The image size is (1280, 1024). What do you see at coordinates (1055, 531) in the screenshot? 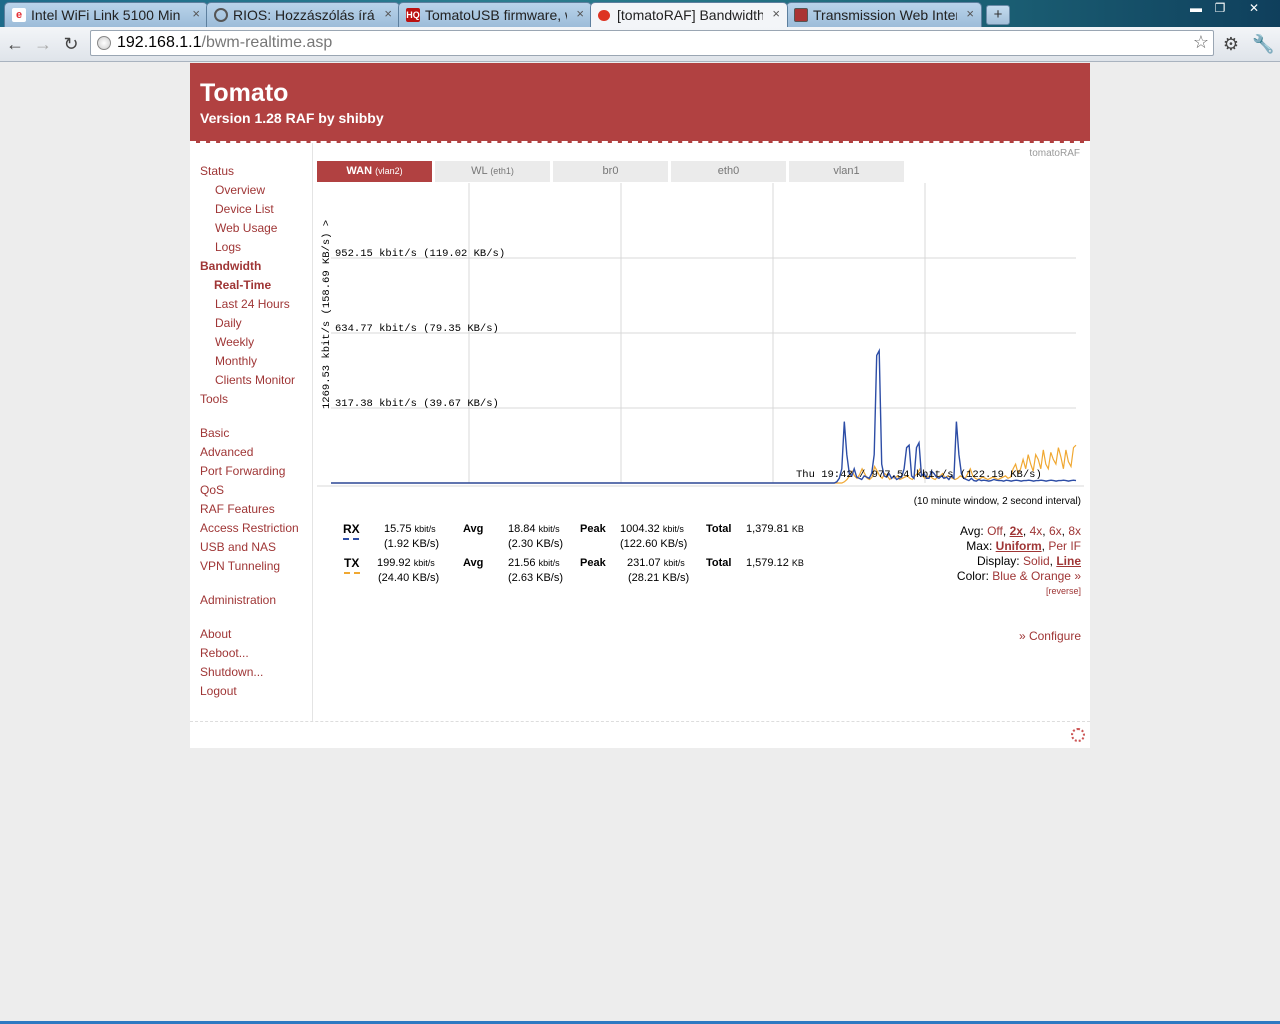
I see `avg-6x-link: 6x` at bounding box center [1055, 531].